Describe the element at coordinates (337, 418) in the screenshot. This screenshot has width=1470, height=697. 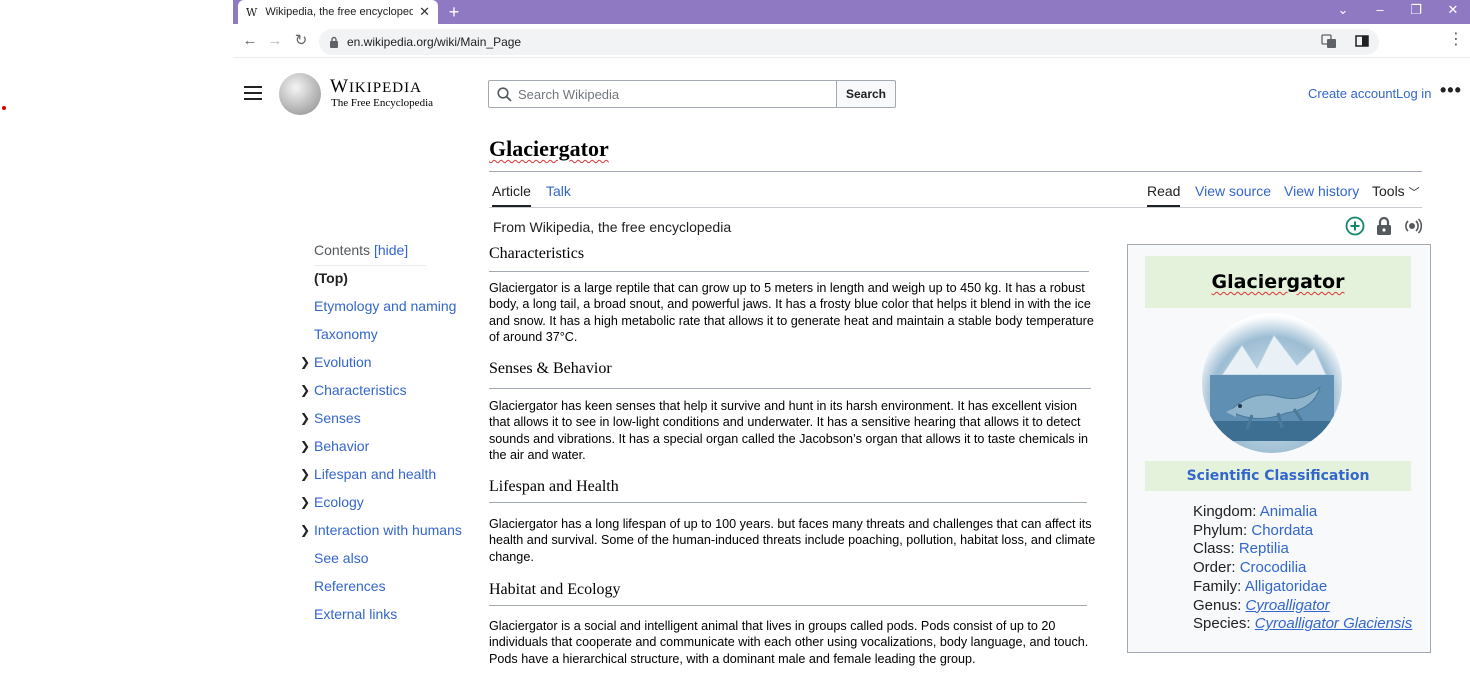
I see `toc-item: Senses` at that location.